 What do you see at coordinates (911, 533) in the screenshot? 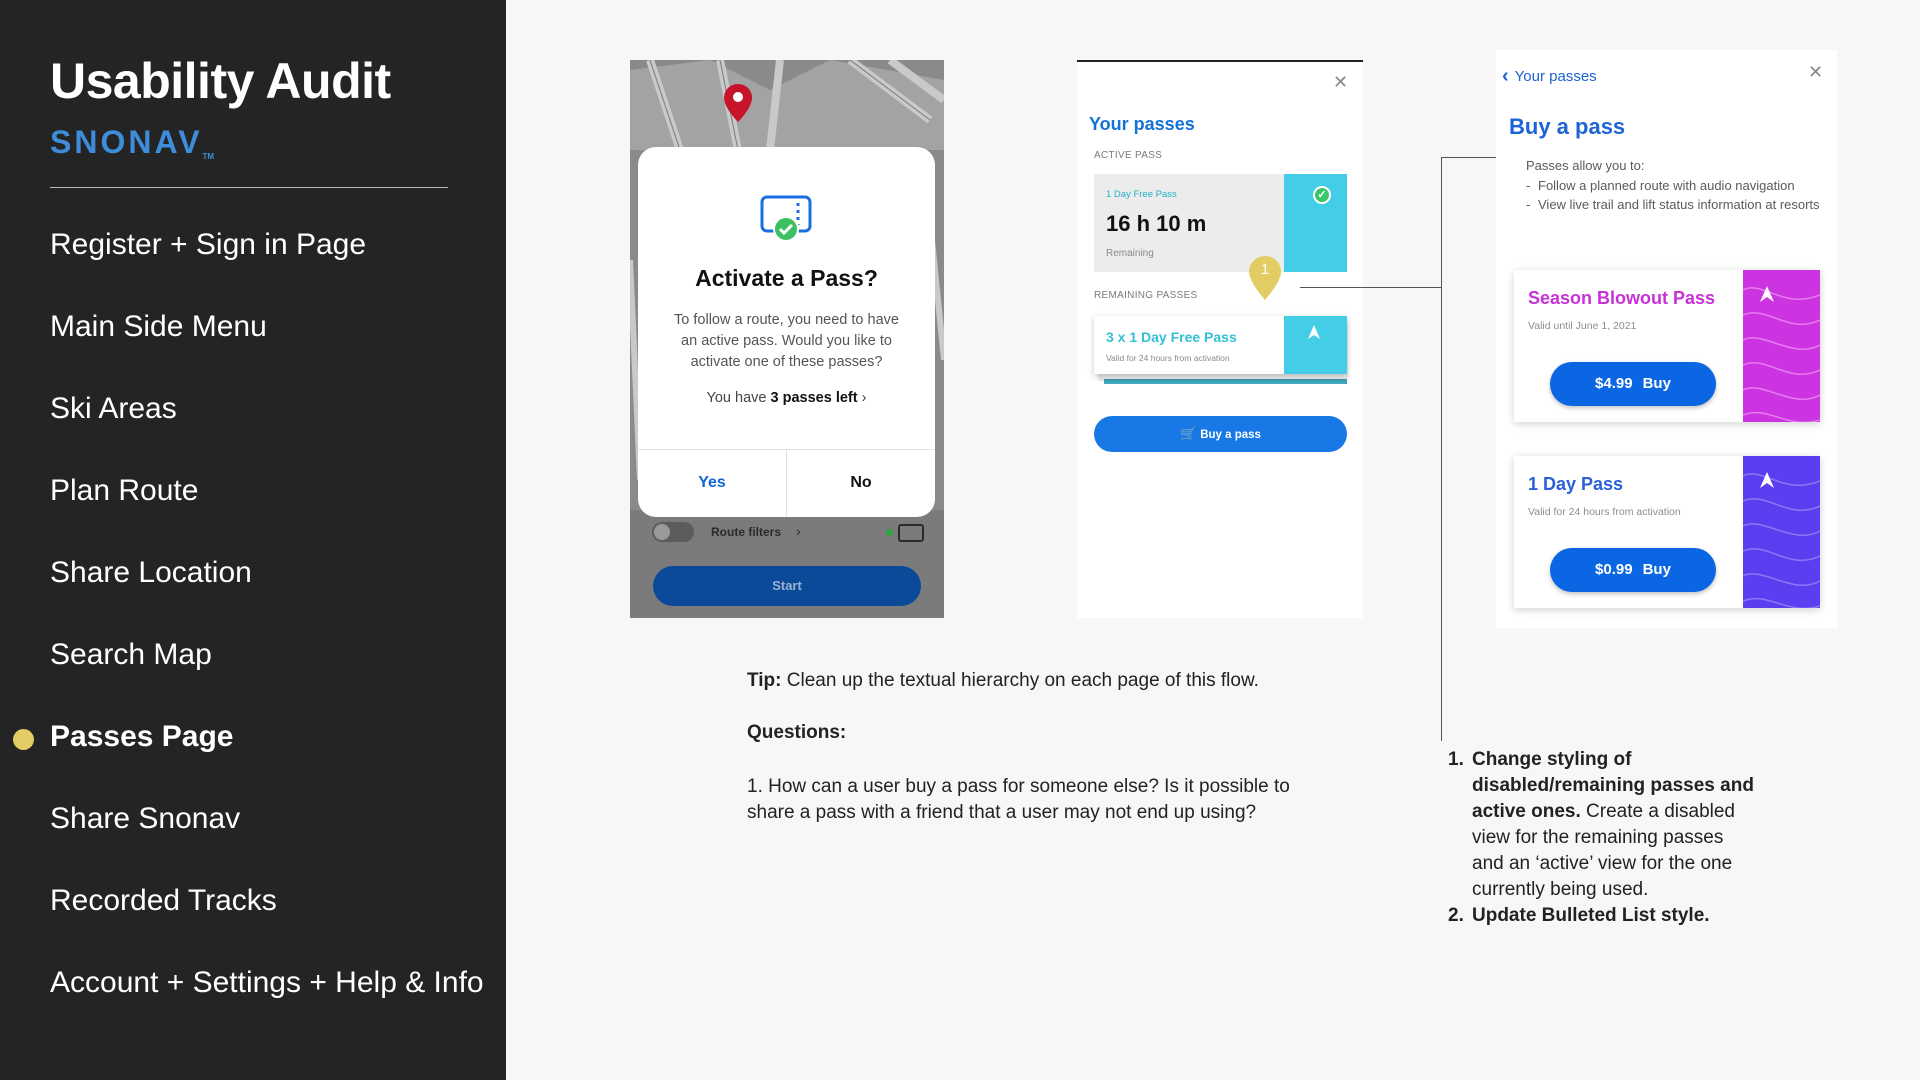
I see `map-view-icon` at bounding box center [911, 533].